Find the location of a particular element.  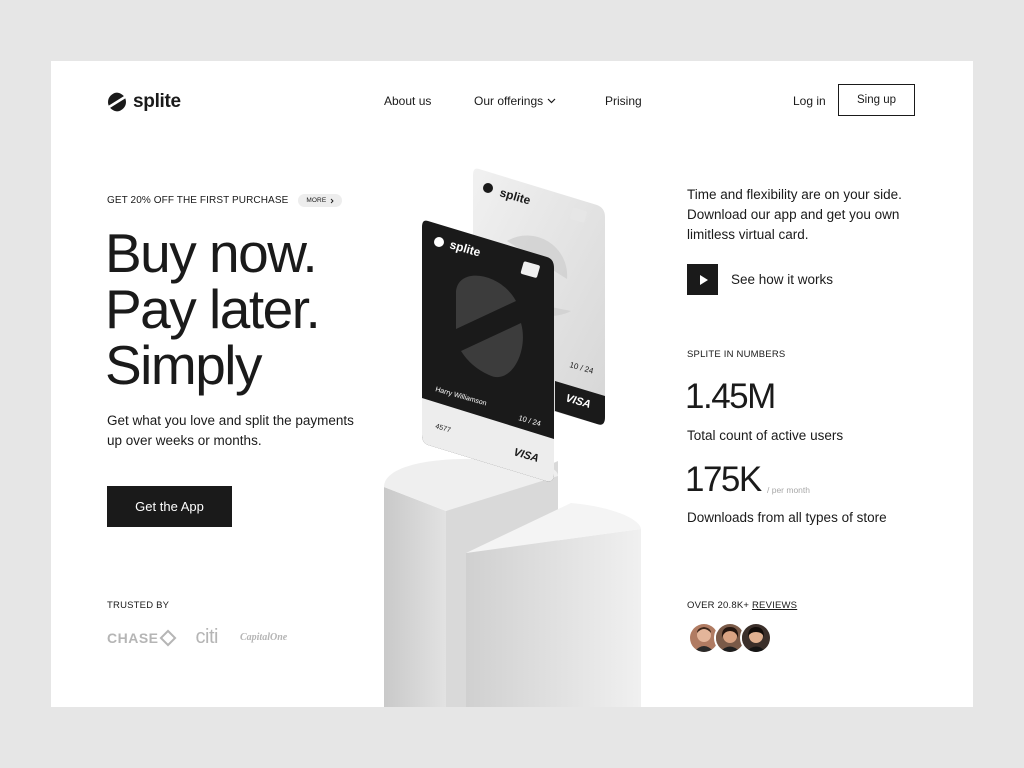

nav-about-us: About us is located at coordinates (407, 101).